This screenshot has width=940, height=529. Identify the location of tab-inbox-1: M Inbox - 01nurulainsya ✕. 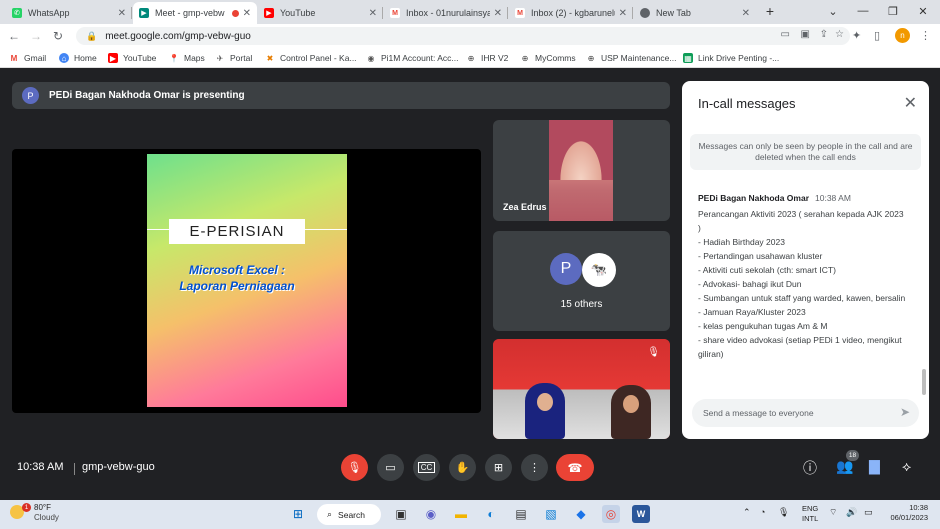
(446, 13).